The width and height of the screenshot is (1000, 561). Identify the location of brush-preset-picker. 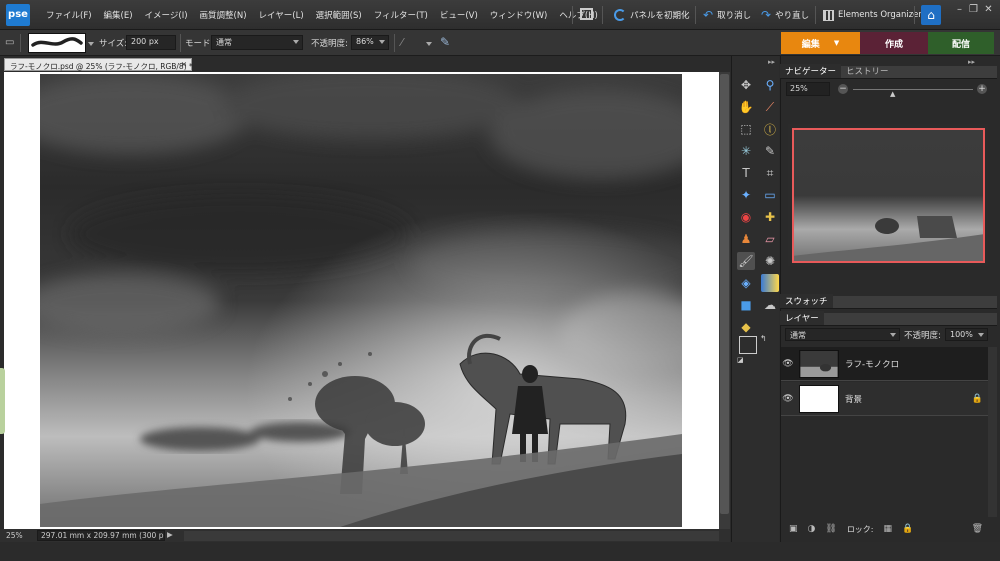
(57, 43).